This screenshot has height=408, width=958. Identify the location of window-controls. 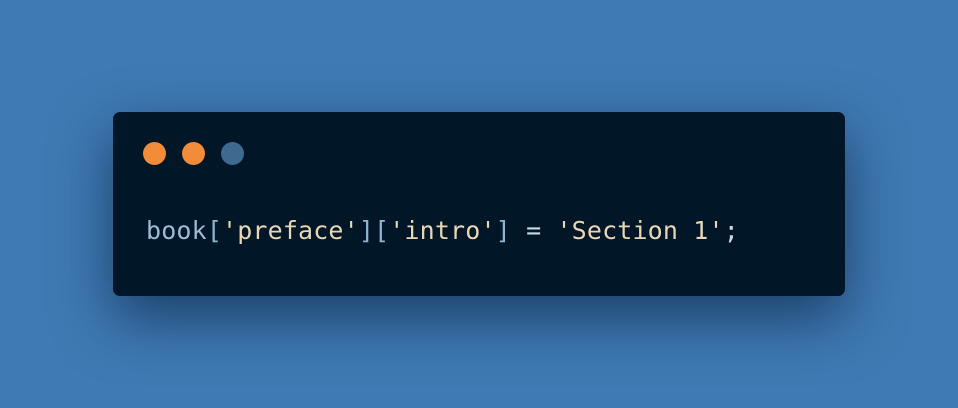
(193, 153).